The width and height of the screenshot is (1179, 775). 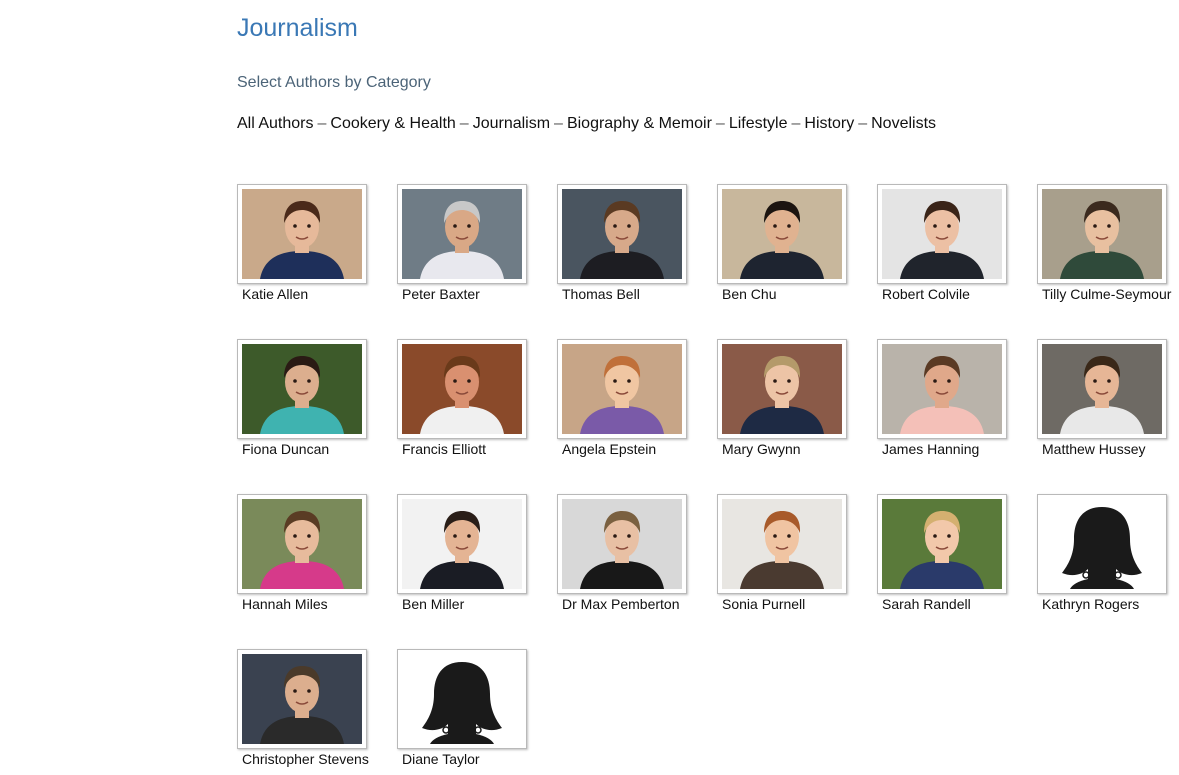 What do you see at coordinates (334, 82) in the screenshot?
I see `category-heading: Select Authors by Category` at bounding box center [334, 82].